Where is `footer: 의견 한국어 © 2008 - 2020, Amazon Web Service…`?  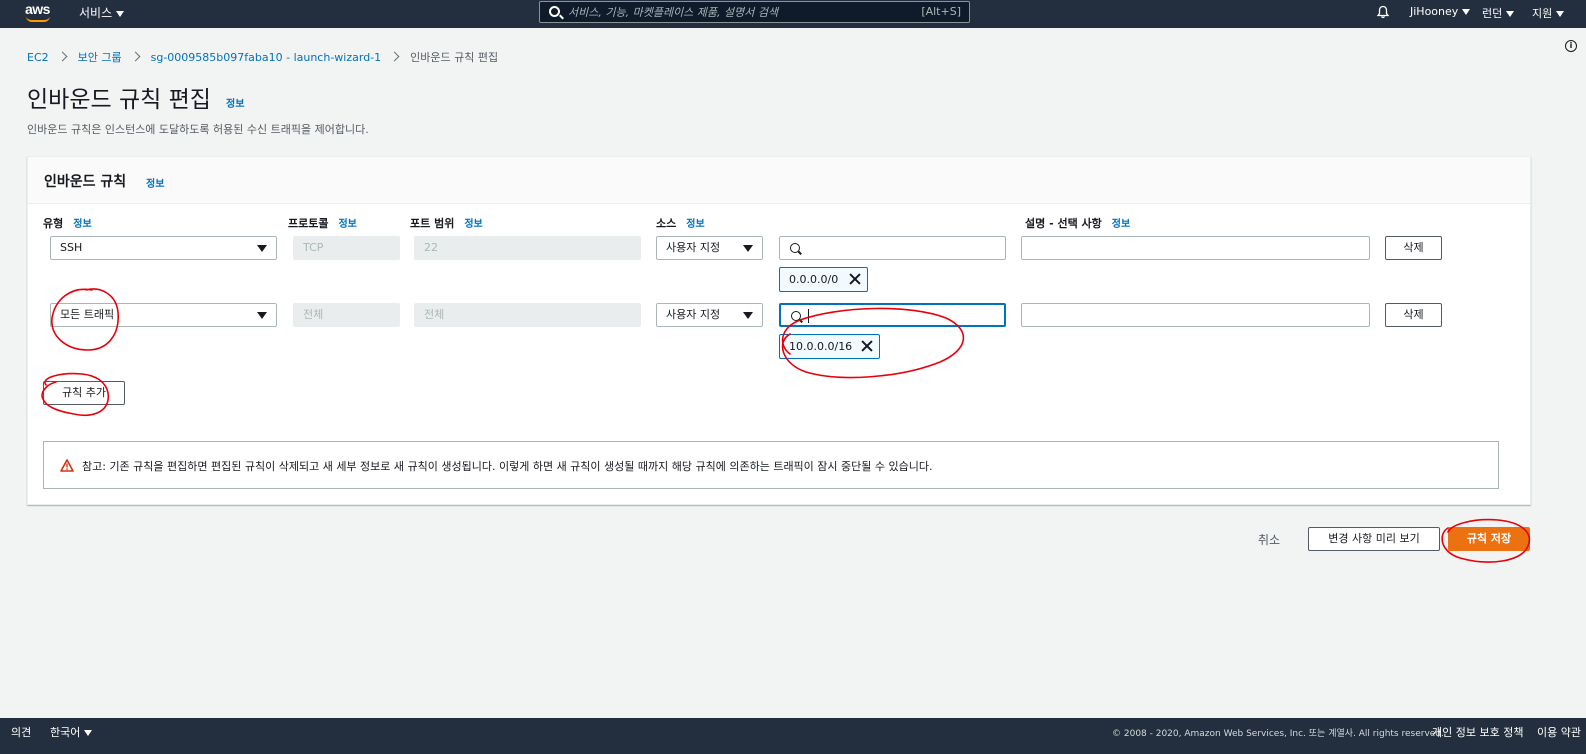
footer: 의견 한국어 © 2008 - 2020, Amazon Web Service… is located at coordinates (793, 736).